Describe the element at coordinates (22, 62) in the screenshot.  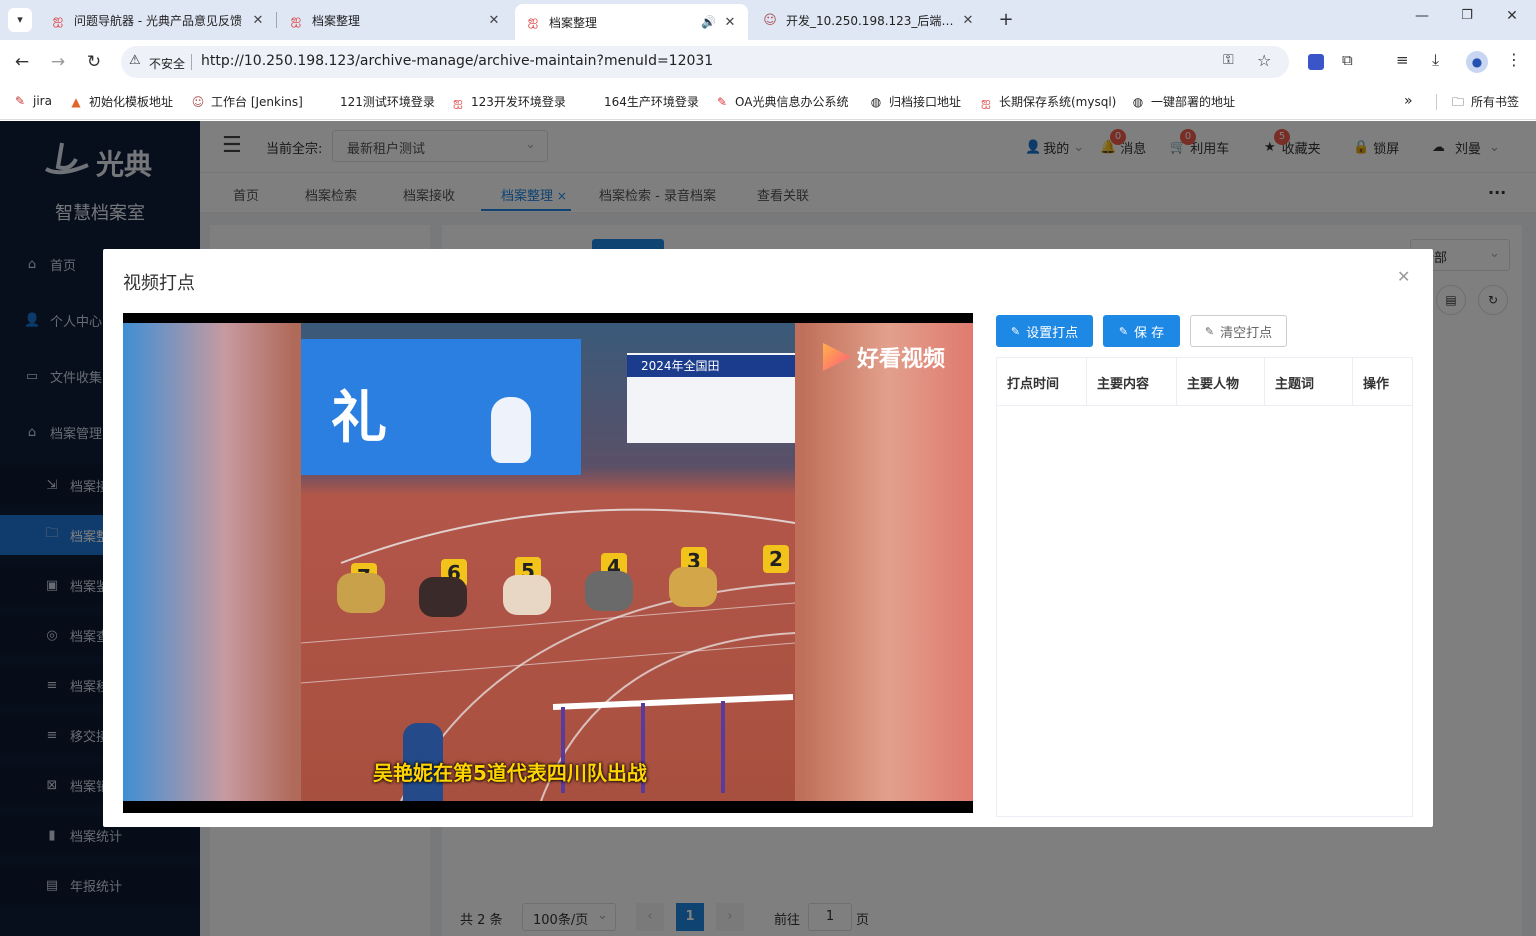
I see `back-arrow-icon: ←` at that location.